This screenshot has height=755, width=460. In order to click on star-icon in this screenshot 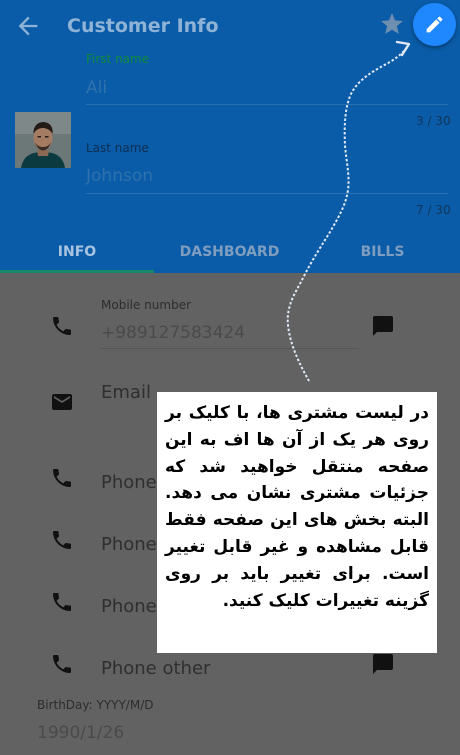, I will do `click(392, 23)`.